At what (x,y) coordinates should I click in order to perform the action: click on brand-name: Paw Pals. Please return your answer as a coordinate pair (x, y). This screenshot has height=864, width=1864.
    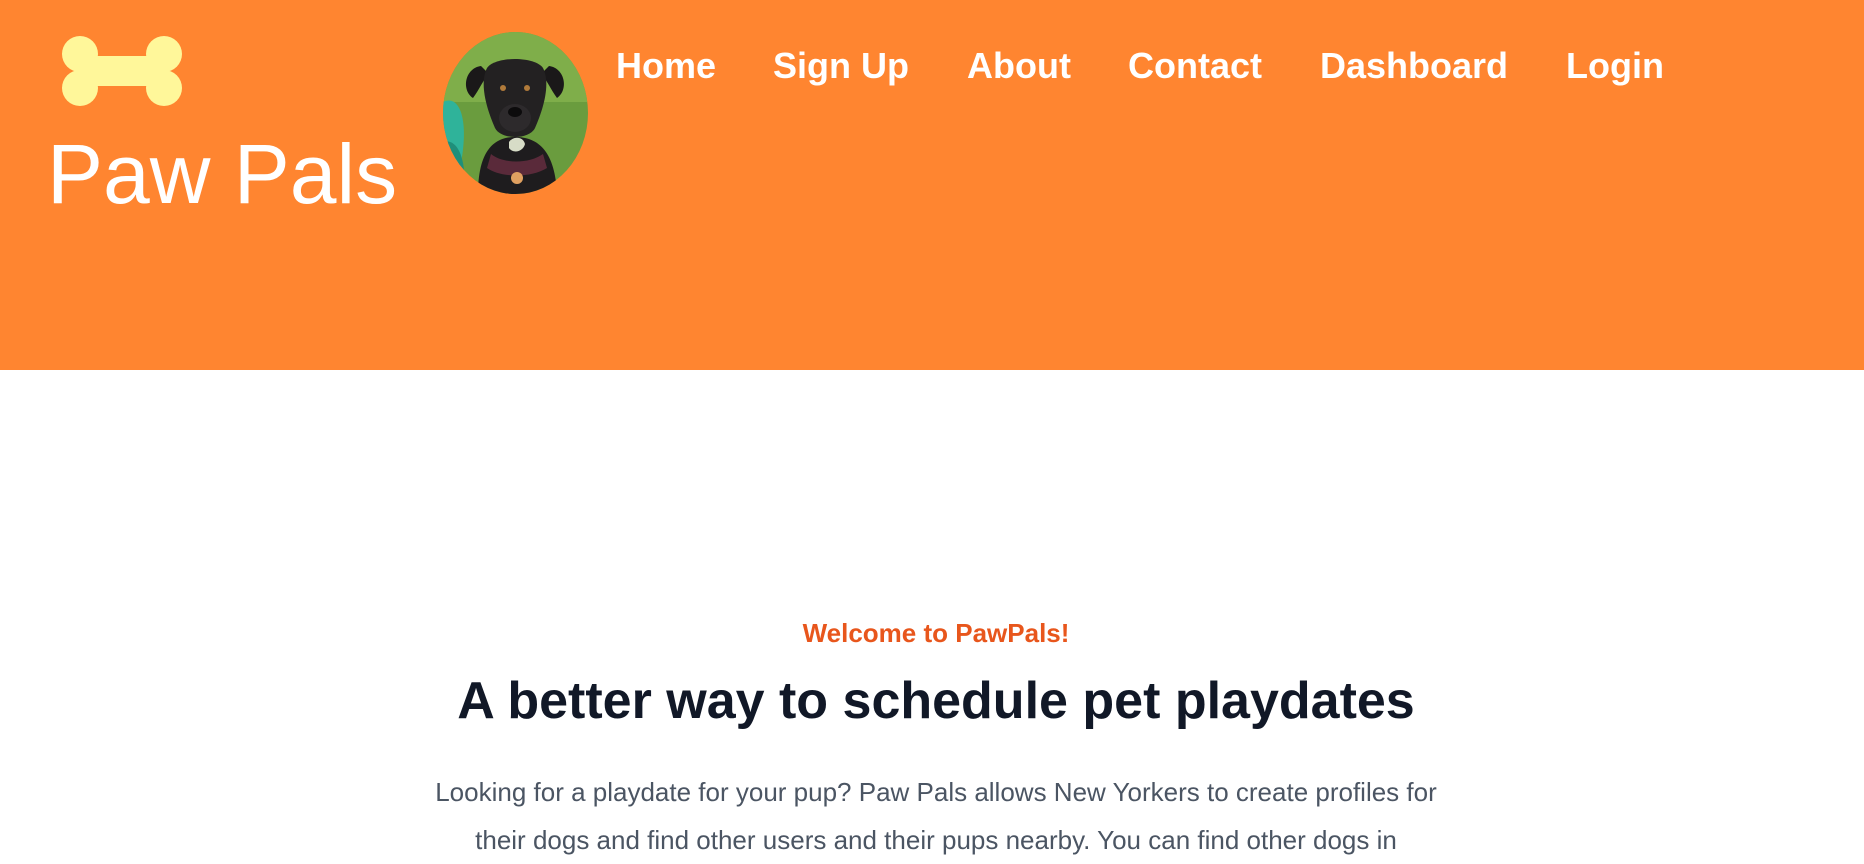
    Looking at the image, I should click on (222, 174).